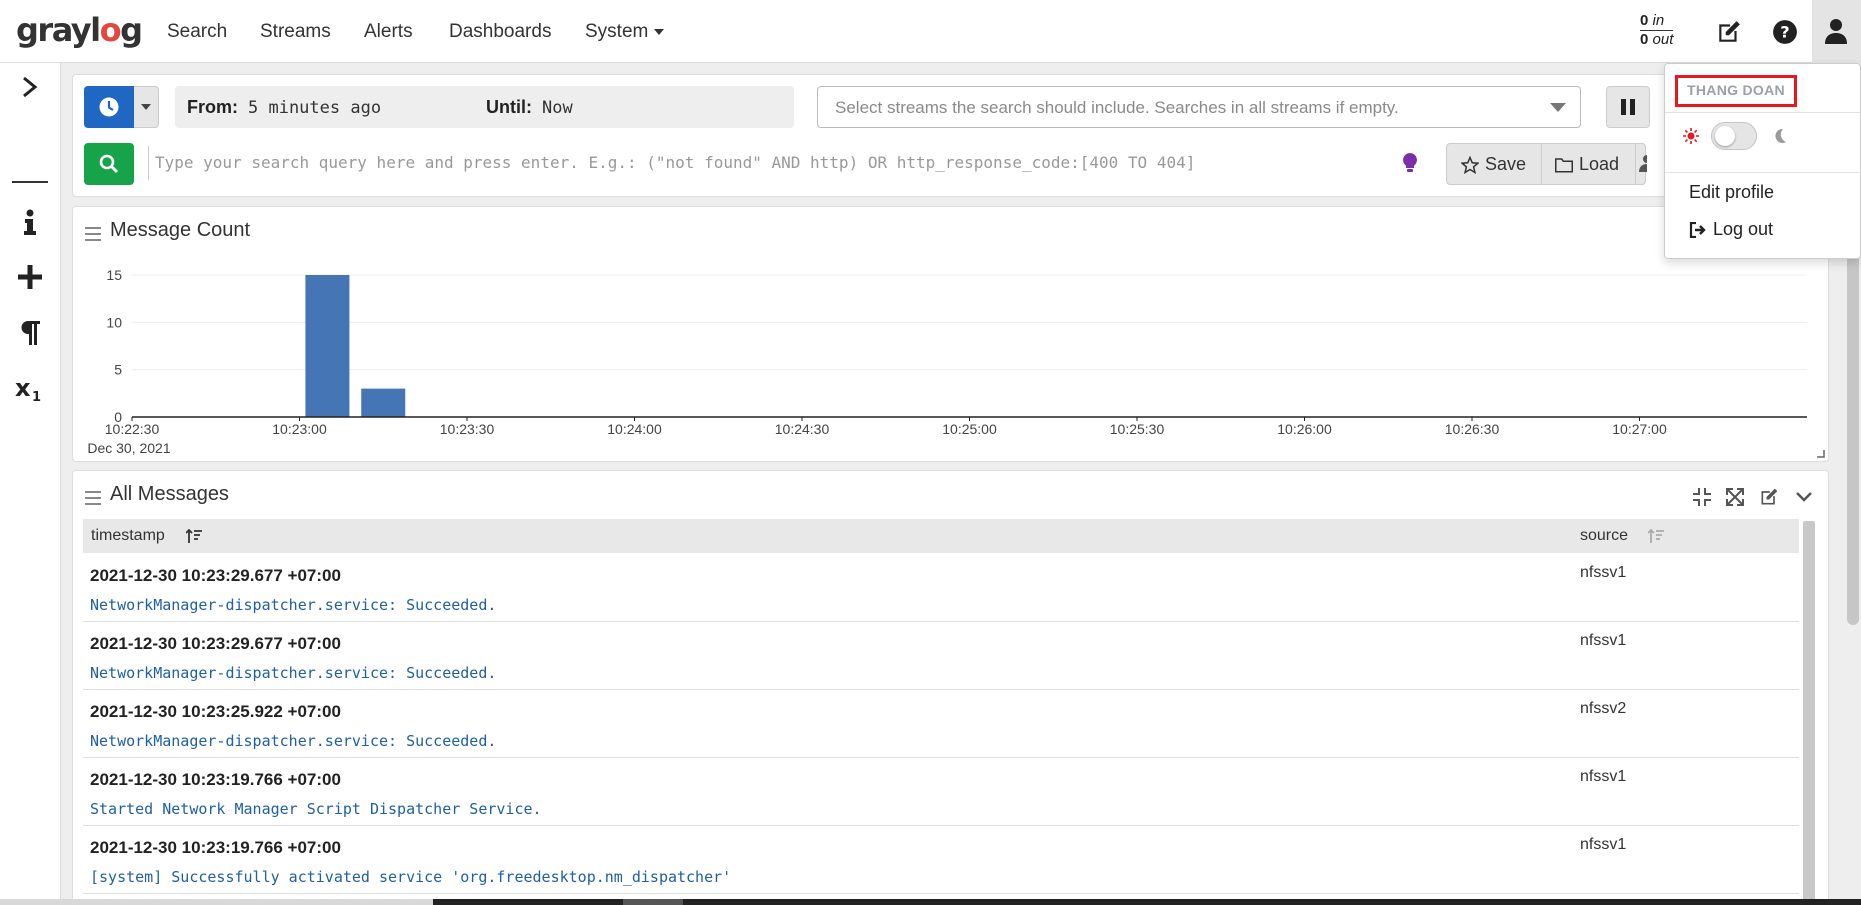  What do you see at coordinates (1743, 229) in the screenshot?
I see `logout-label: Log out` at bounding box center [1743, 229].